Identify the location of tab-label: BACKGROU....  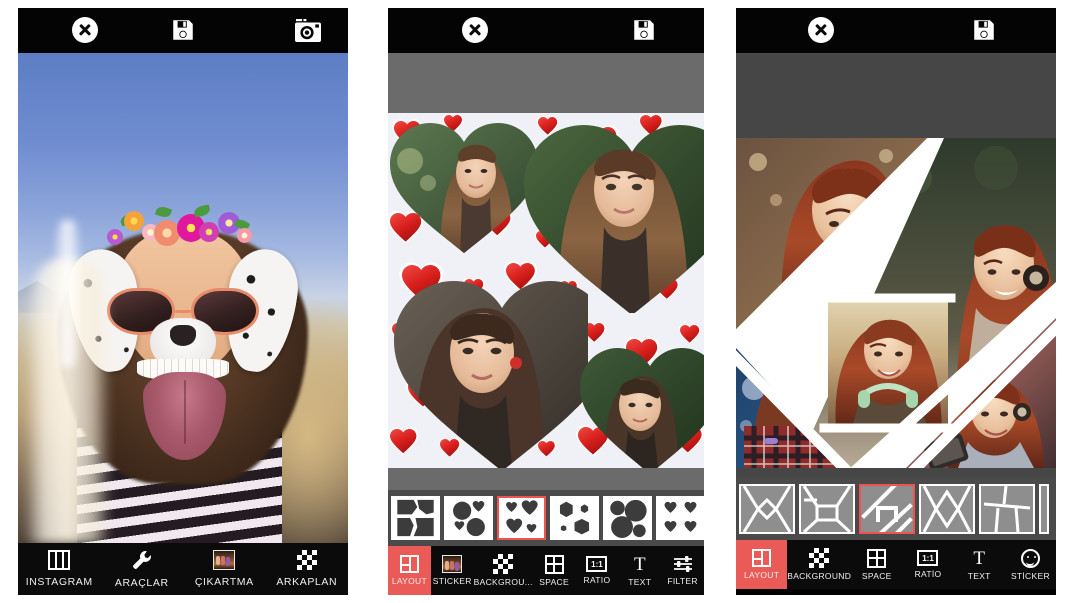
(503, 582).